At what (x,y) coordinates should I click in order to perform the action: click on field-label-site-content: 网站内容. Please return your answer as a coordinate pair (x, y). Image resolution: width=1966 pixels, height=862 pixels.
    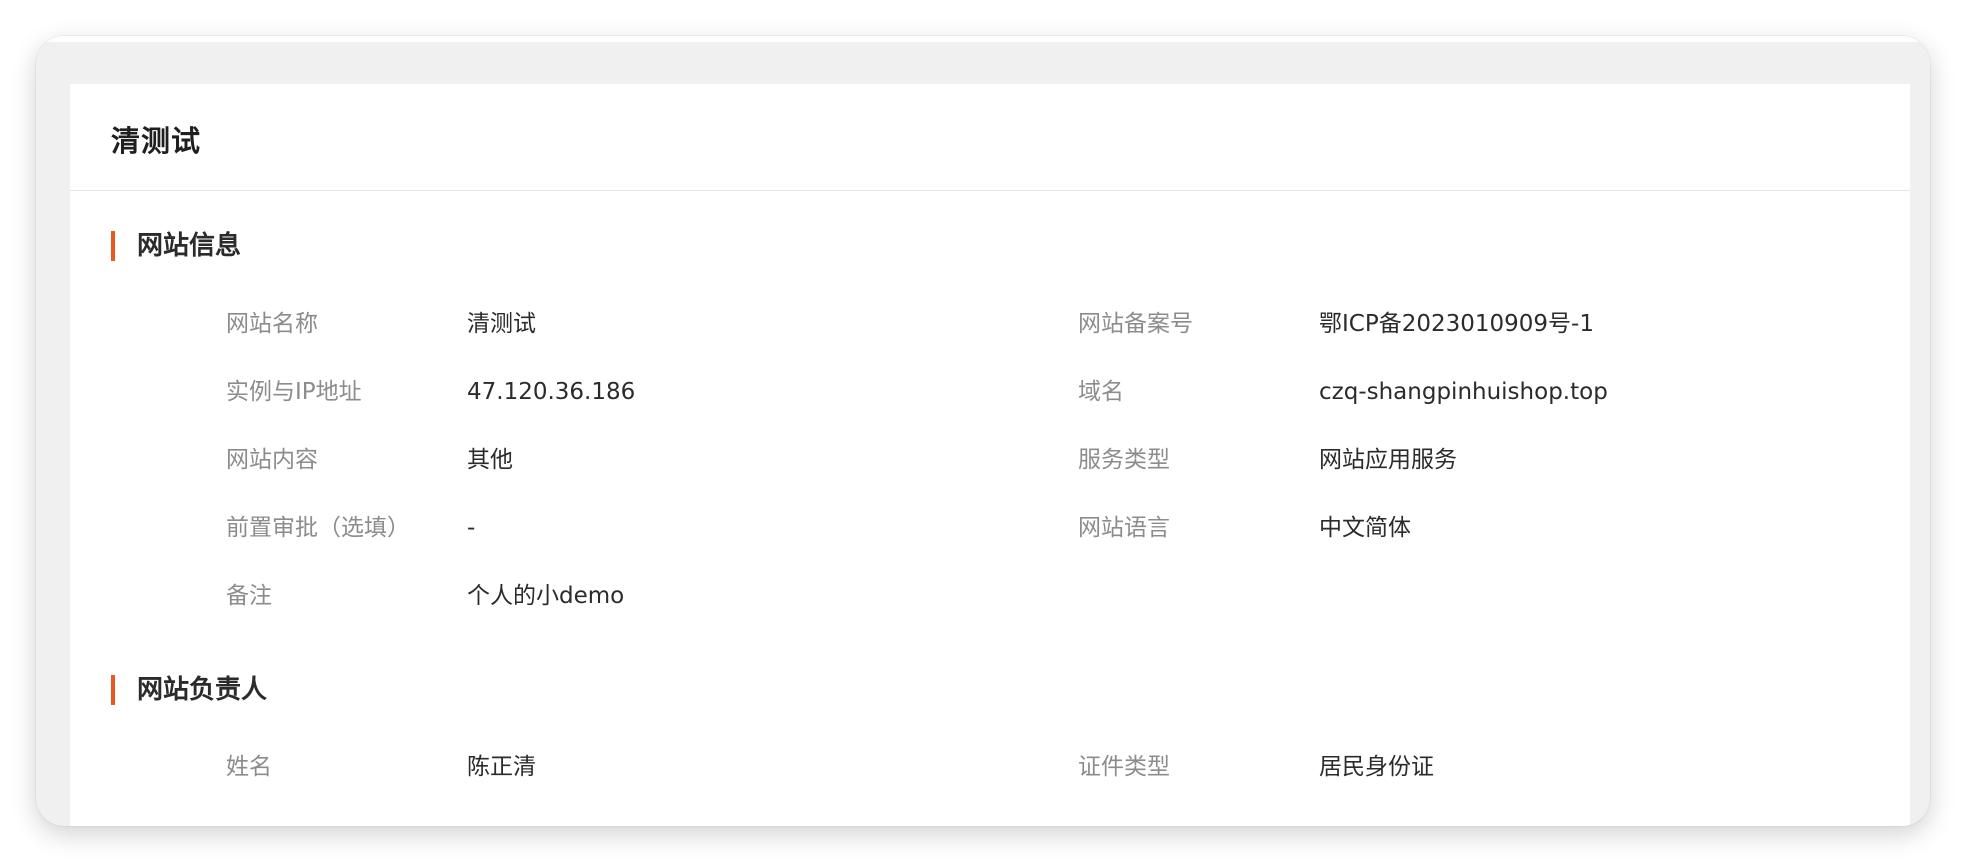
    Looking at the image, I should click on (272, 460).